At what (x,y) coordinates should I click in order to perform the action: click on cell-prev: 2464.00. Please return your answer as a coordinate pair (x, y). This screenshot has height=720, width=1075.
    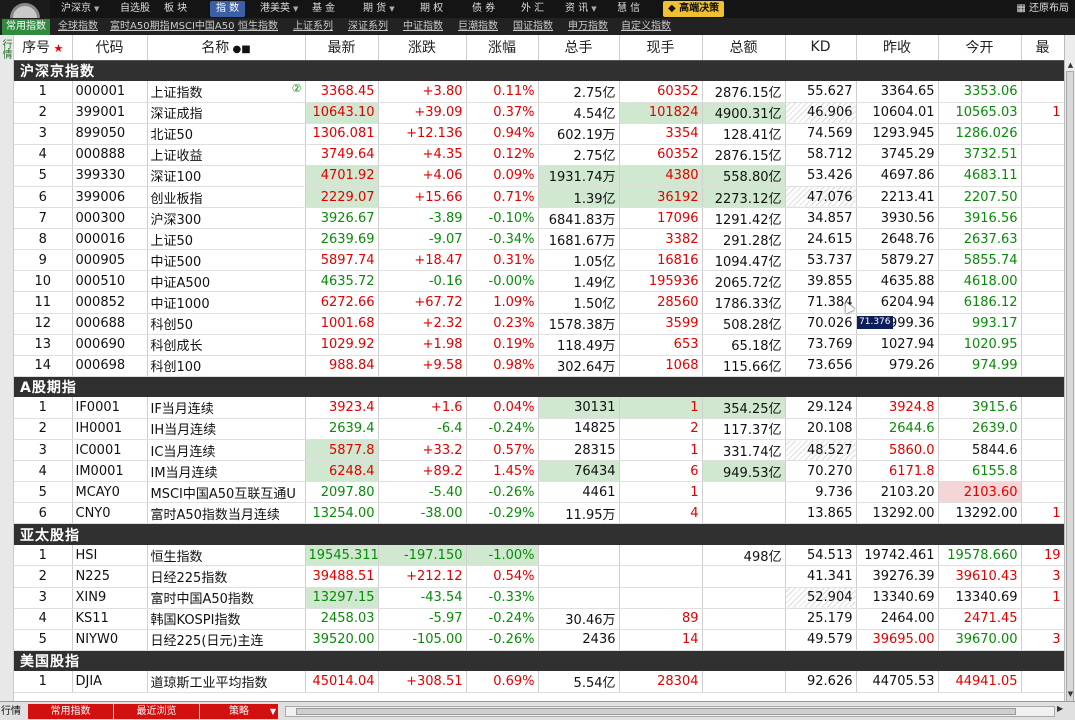
    Looking at the image, I should click on (897, 619).